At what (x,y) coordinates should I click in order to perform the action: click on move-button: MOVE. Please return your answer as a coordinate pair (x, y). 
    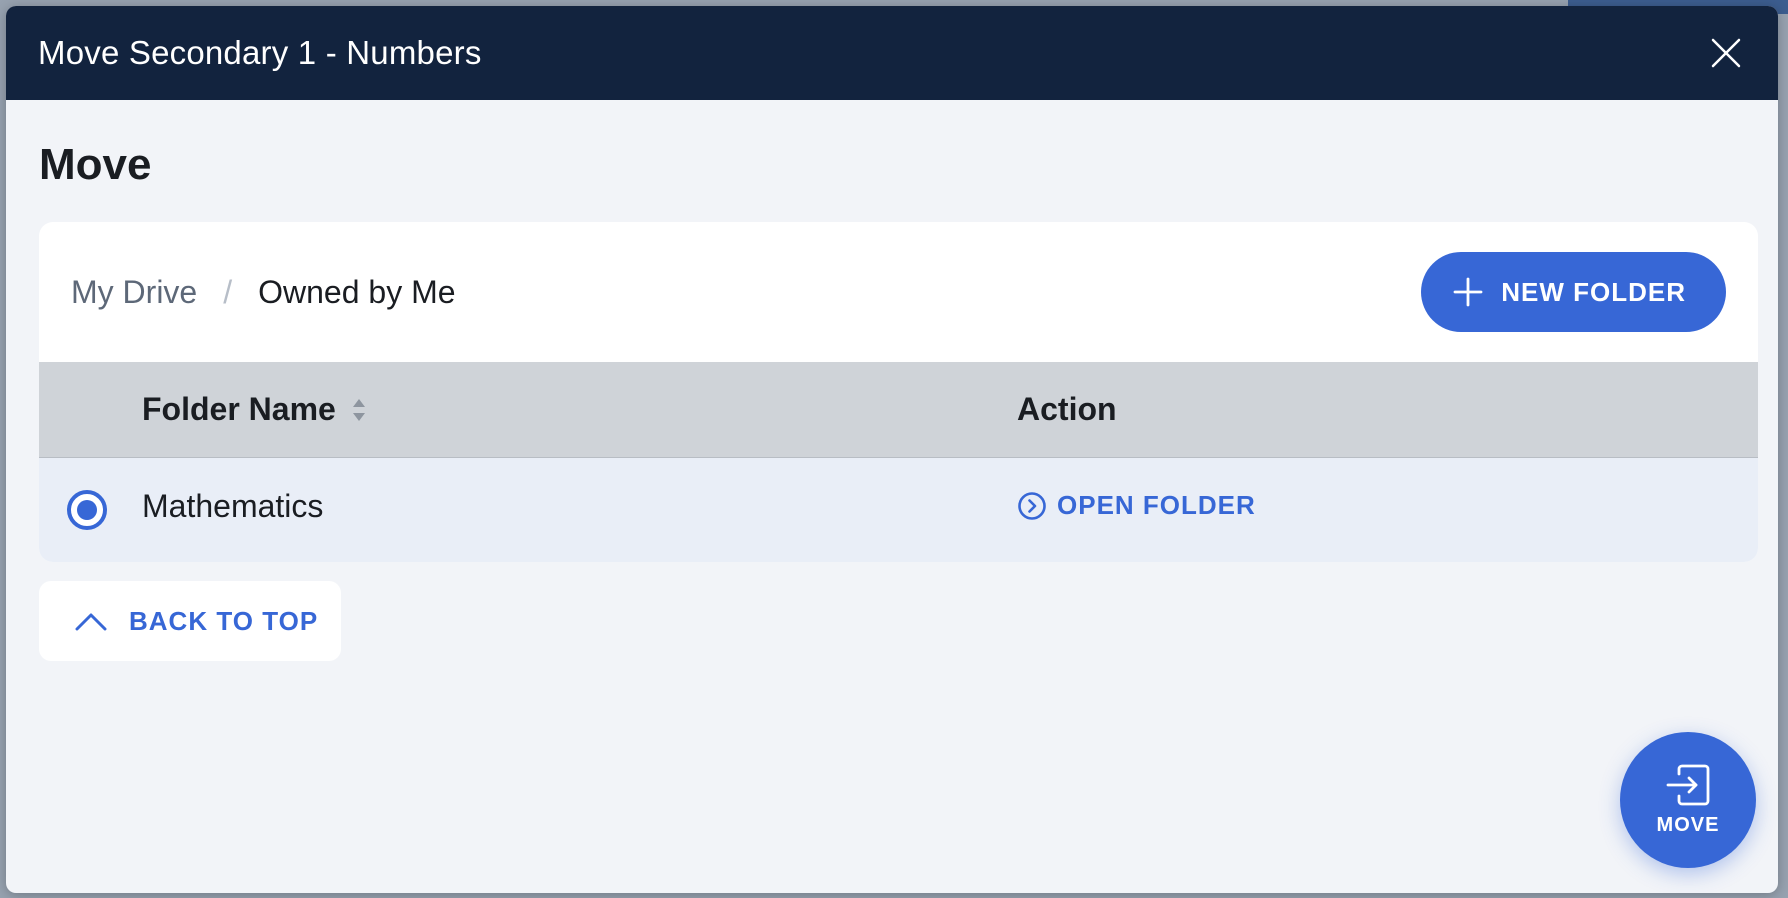
    Looking at the image, I should click on (1688, 800).